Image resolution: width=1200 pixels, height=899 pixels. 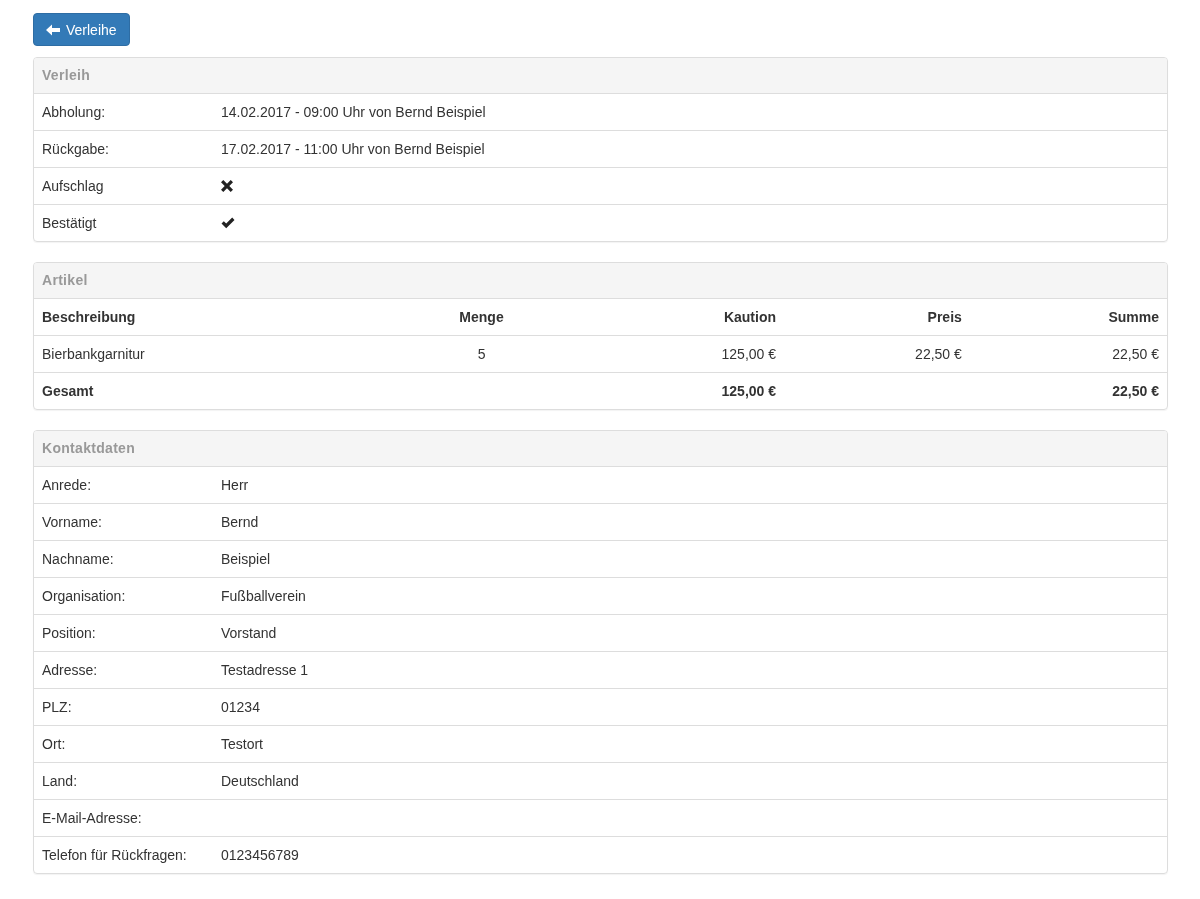 What do you see at coordinates (73, 186) in the screenshot?
I see `field-label: Aufschlag` at bounding box center [73, 186].